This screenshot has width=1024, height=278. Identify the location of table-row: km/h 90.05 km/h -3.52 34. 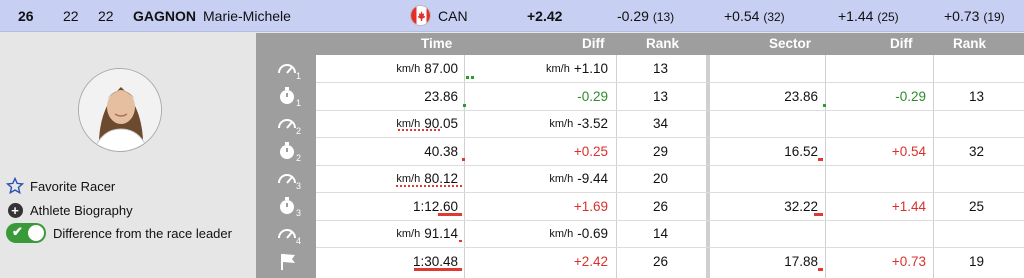
(670, 124).